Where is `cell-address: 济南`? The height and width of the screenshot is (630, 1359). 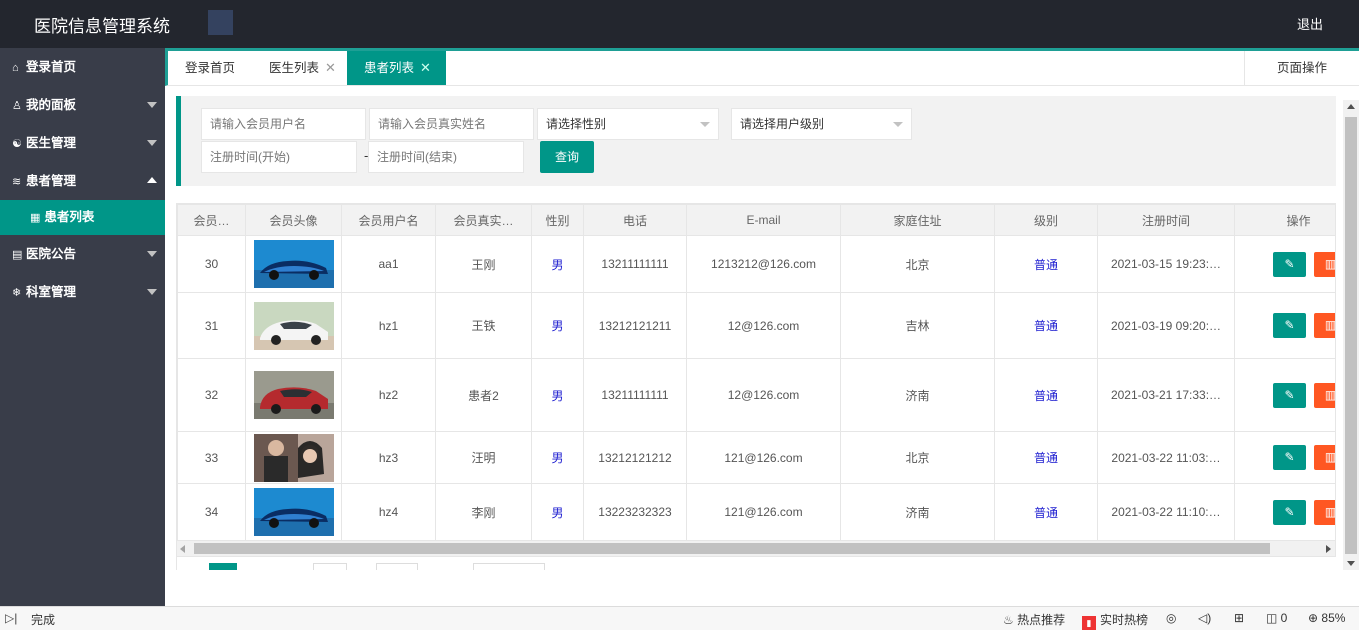
cell-address: 济南 is located at coordinates (917, 395).